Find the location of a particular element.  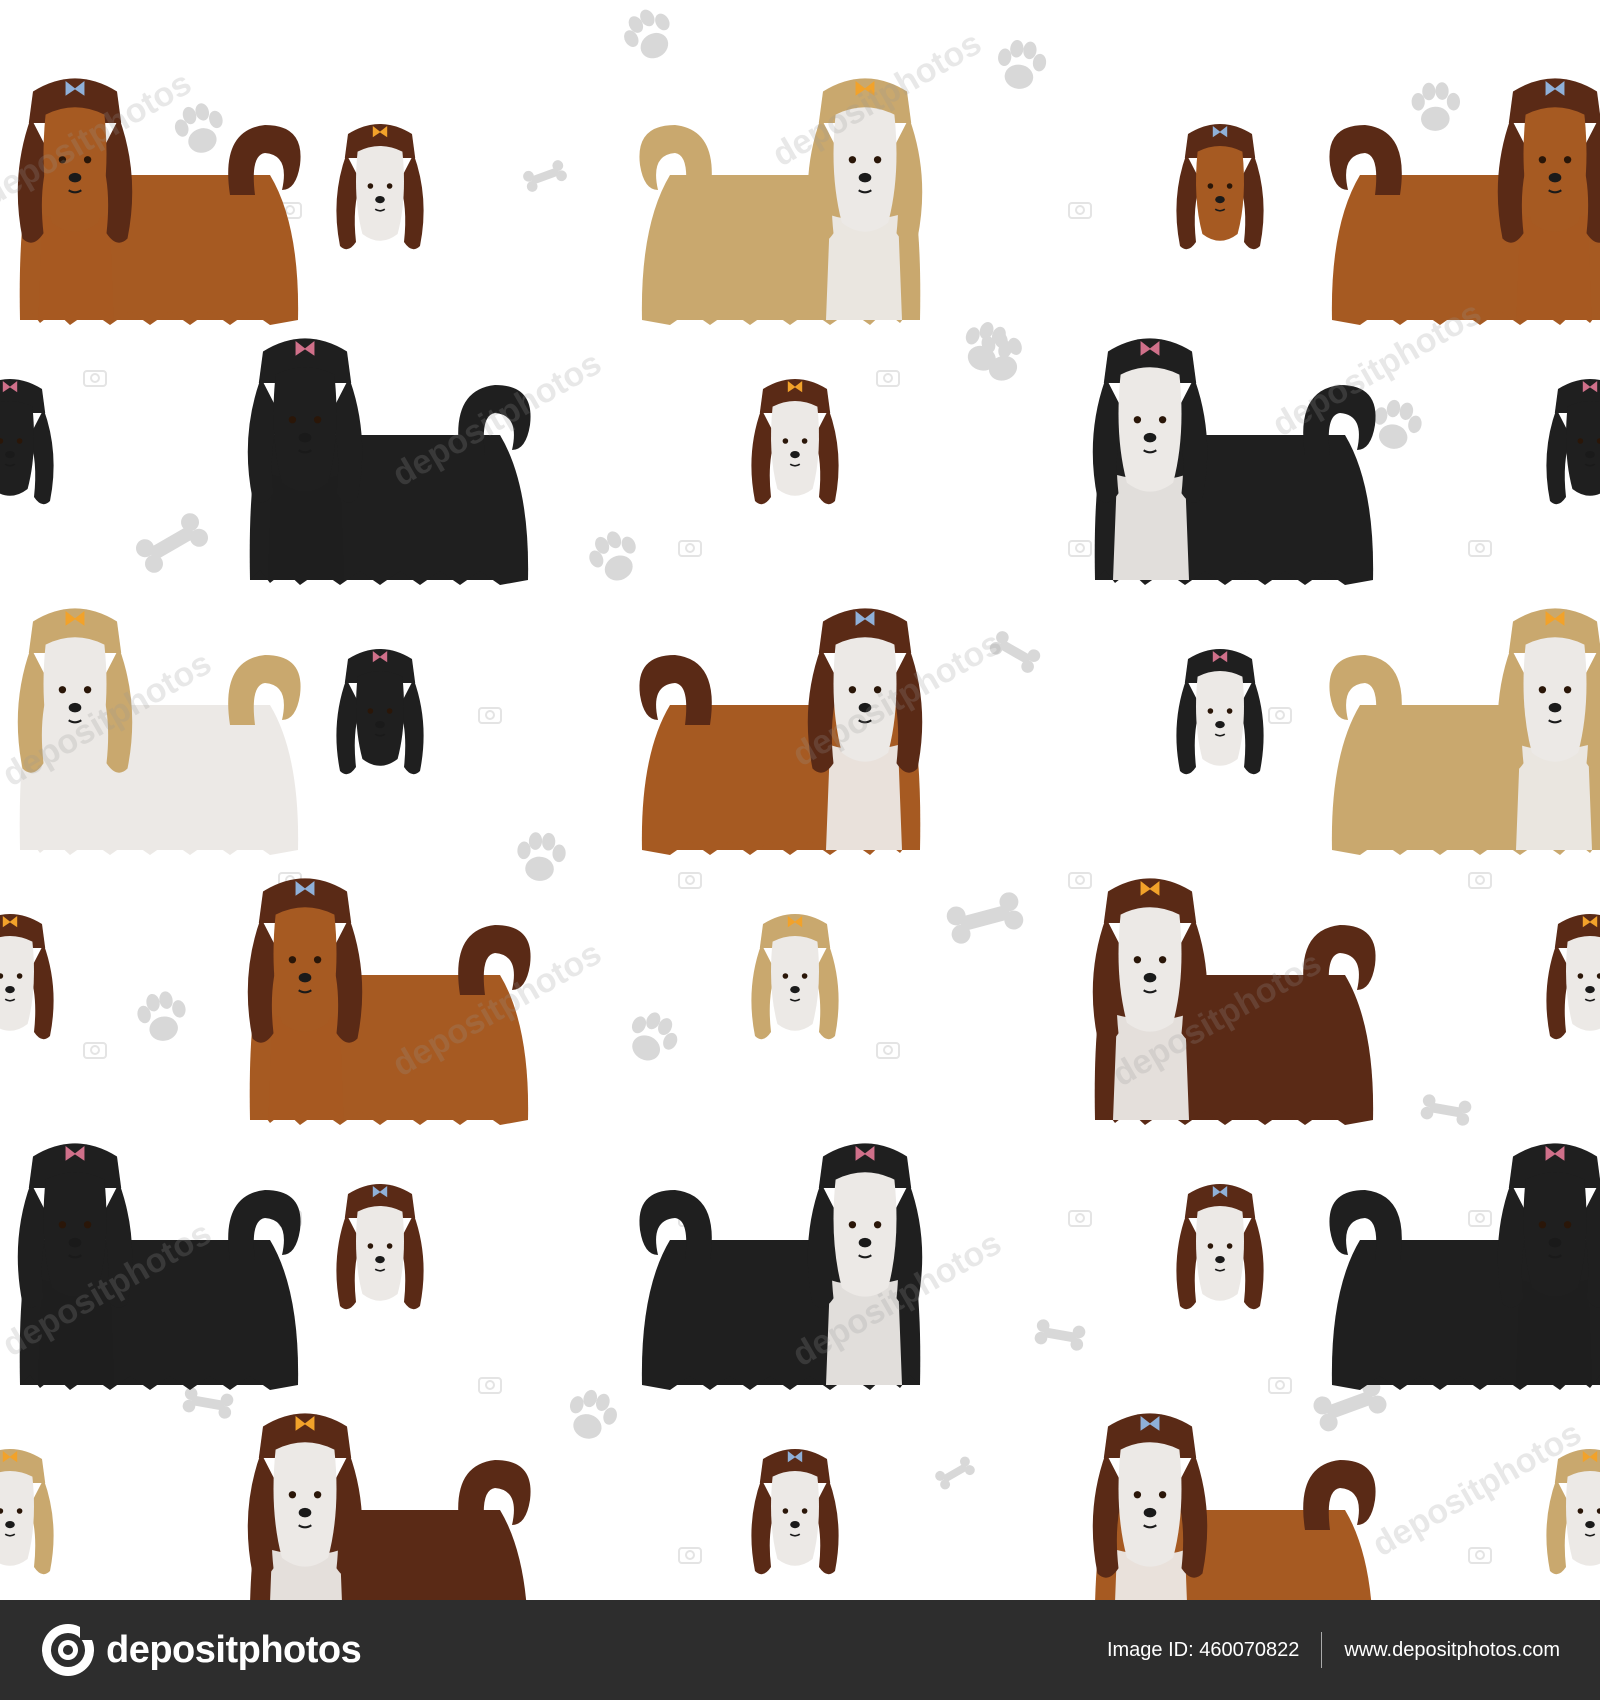

footer-divider is located at coordinates (1322, 1650).